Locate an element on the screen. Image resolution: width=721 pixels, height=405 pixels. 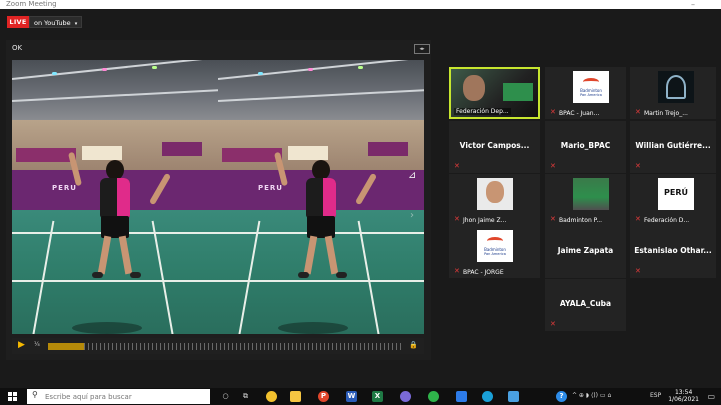
participant-name: Jaime Zapata is located at coordinates (585, 250).